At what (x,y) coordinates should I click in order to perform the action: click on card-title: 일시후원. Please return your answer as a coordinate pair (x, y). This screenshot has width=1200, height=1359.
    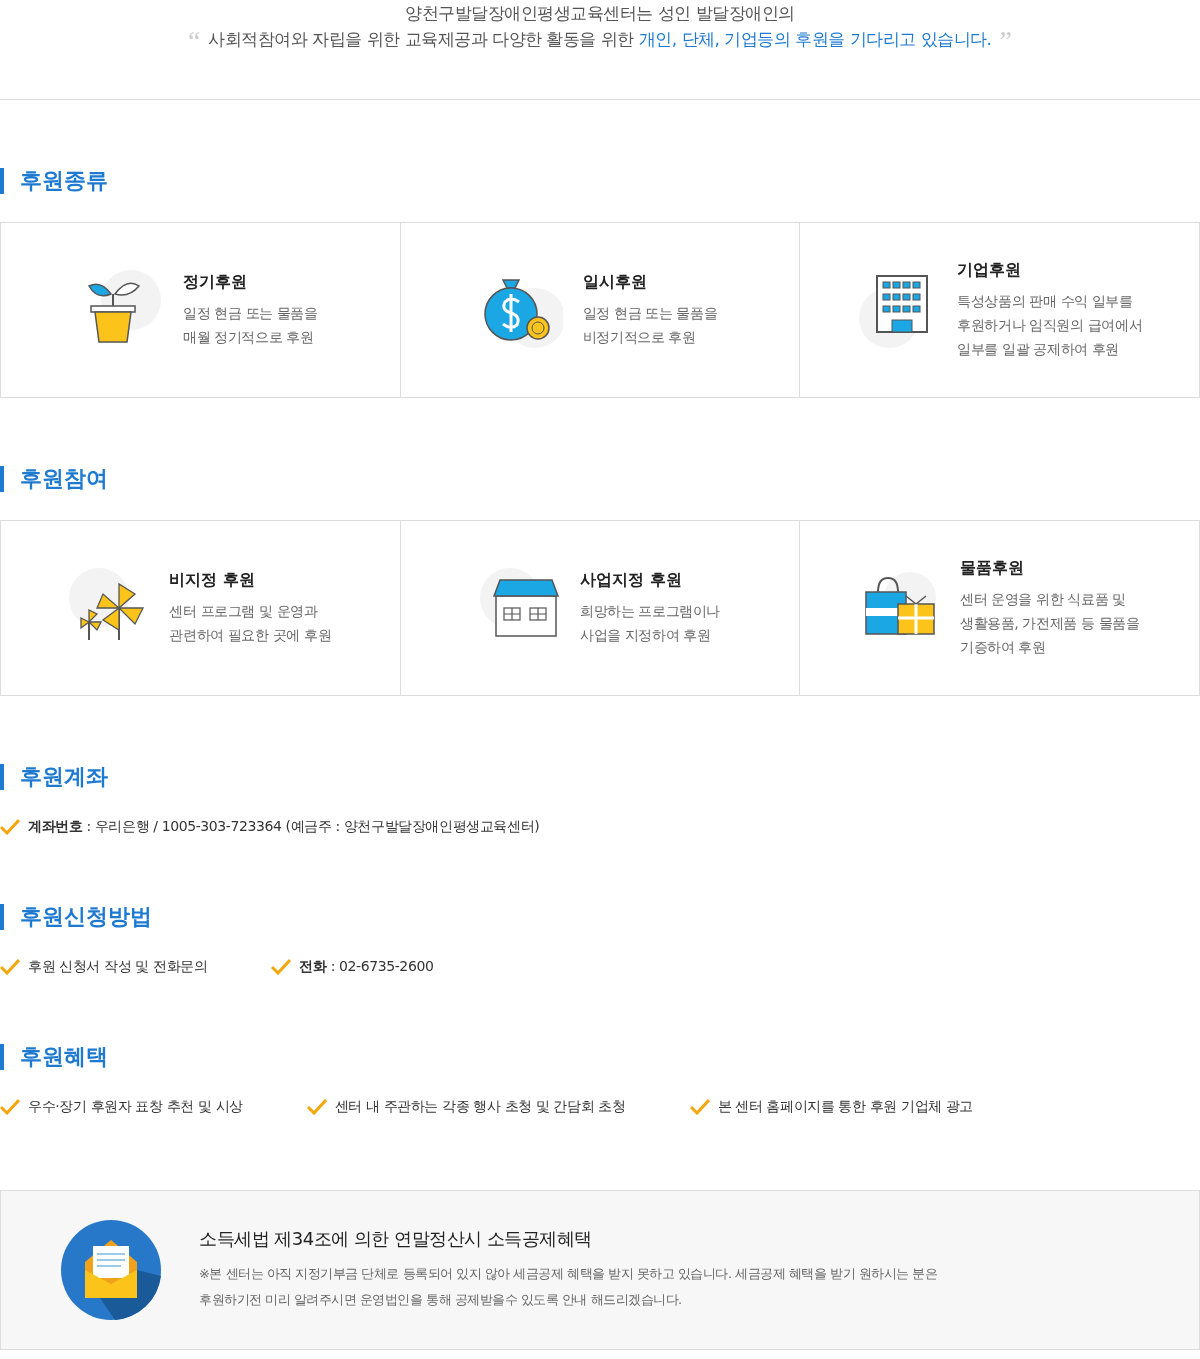
    Looking at the image, I should click on (615, 282).